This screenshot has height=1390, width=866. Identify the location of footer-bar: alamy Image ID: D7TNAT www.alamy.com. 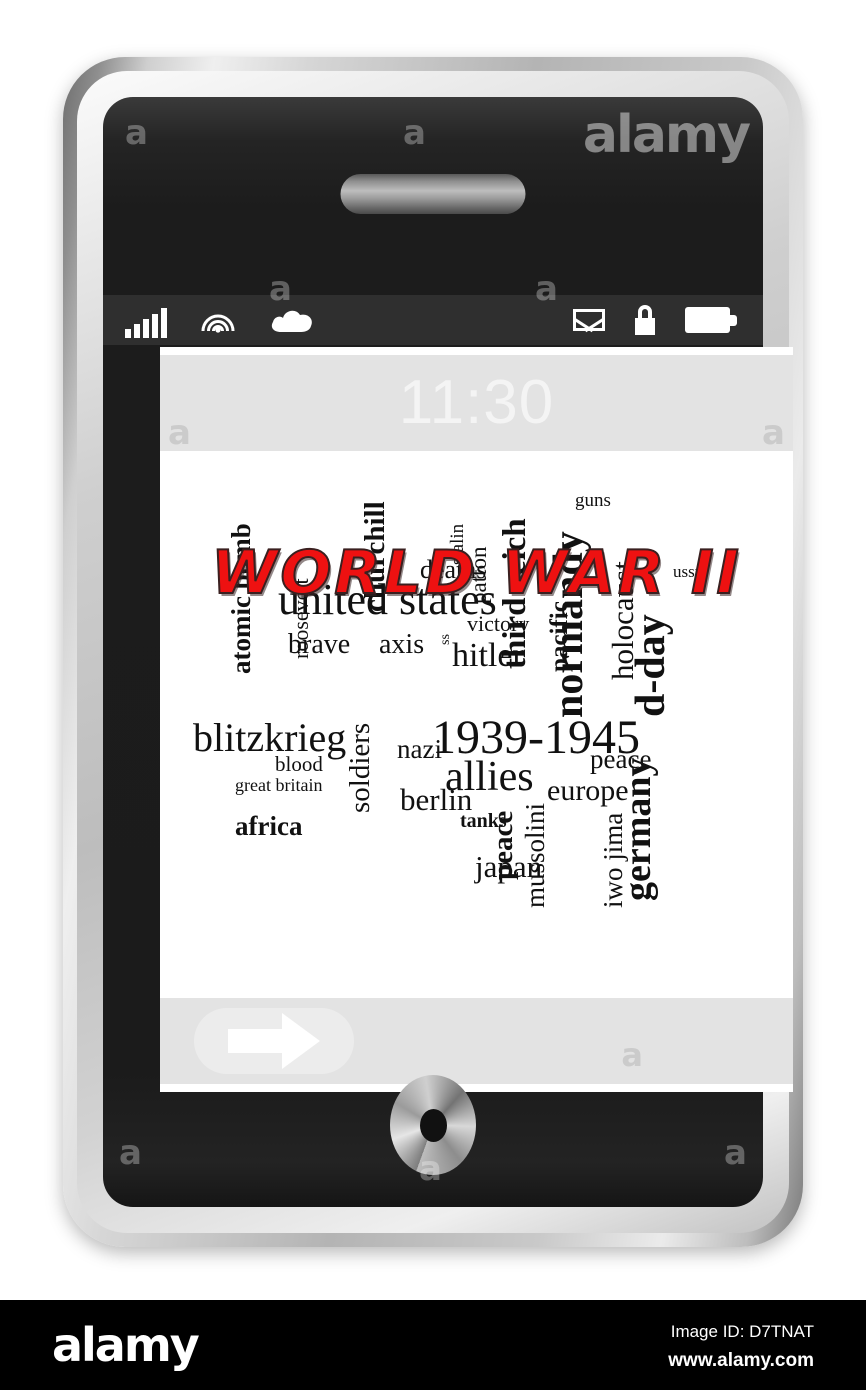
(433, 1345).